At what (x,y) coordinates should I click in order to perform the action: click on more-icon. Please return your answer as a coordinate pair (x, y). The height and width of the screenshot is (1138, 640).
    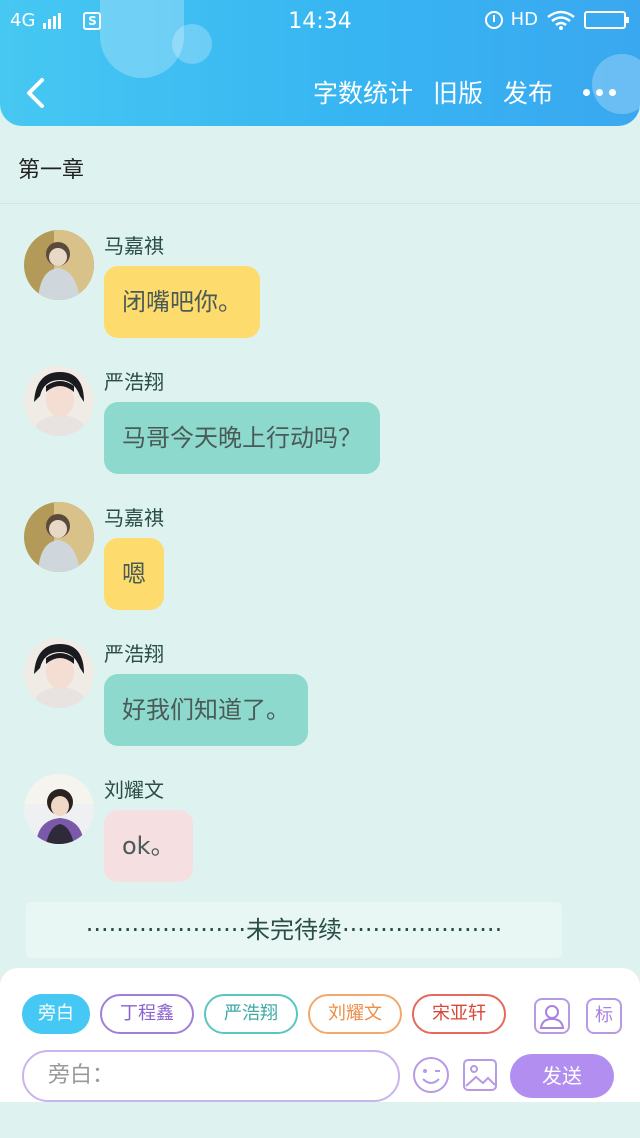
    Looking at the image, I should click on (599, 92).